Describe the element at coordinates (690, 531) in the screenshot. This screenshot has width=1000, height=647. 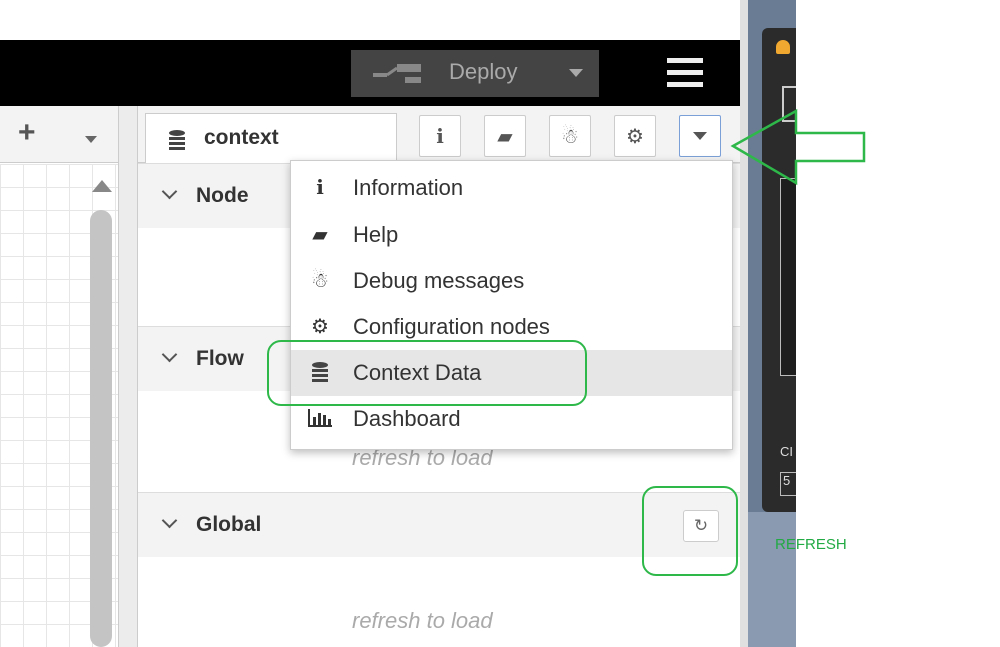
I see `refresh-highlight` at that location.